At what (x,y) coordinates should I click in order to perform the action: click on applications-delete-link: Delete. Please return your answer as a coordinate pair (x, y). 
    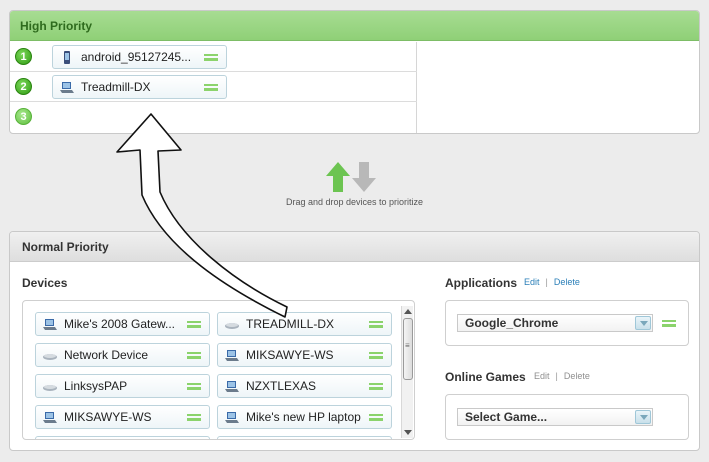
    Looking at the image, I should click on (567, 282).